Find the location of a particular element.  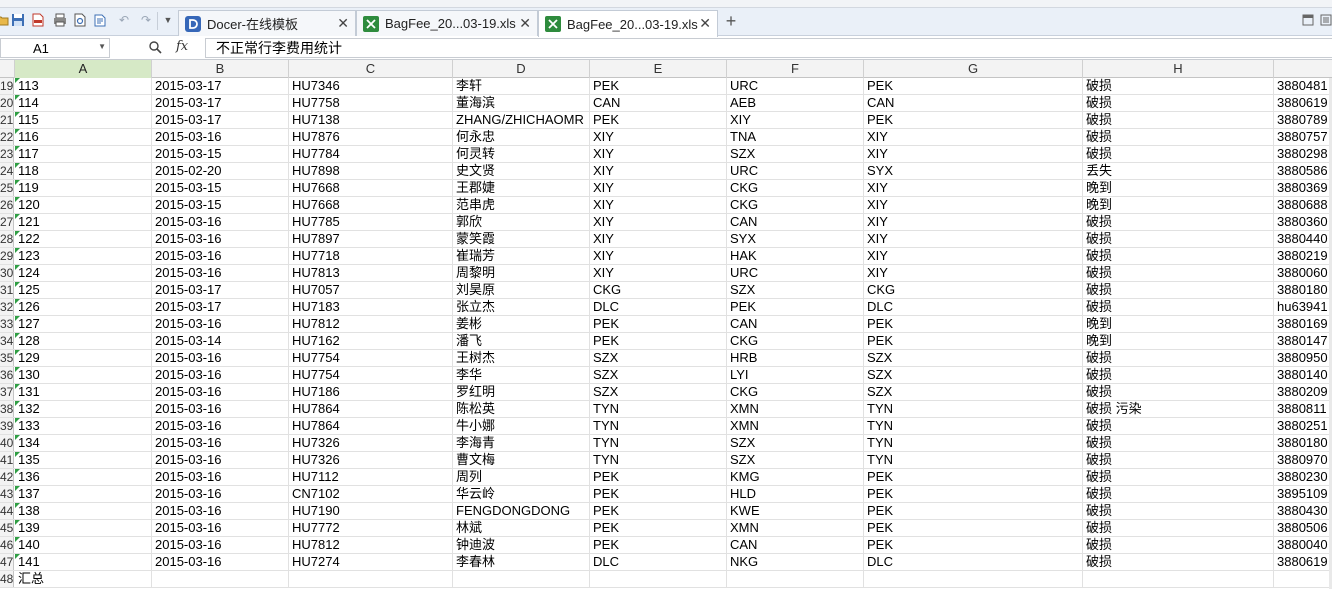

cell-d: 郭欣 is located at coordinates (521, 222).